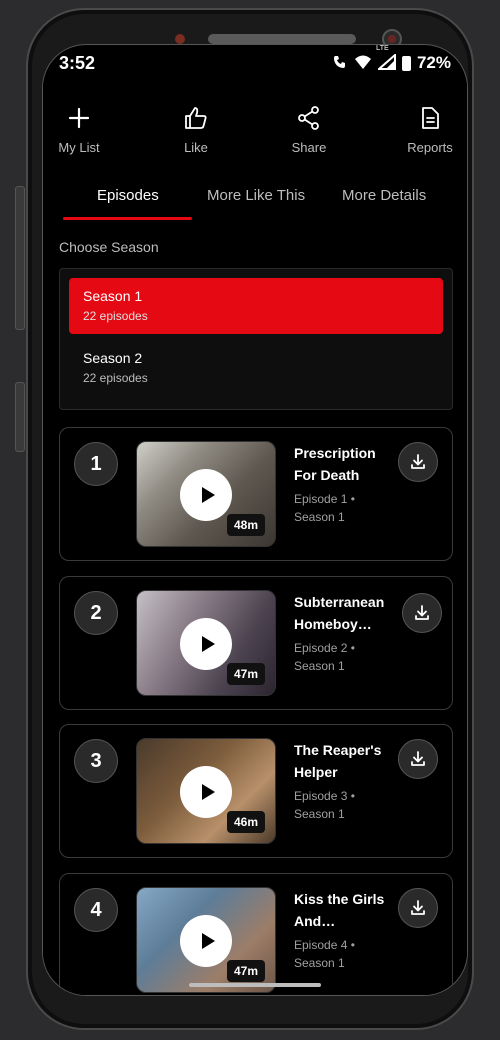 The height and width of the screenshot is (1040, 500). Describe the element at coordinates (20, 417) in the screenshot. I see `volume-side-button` at that location.